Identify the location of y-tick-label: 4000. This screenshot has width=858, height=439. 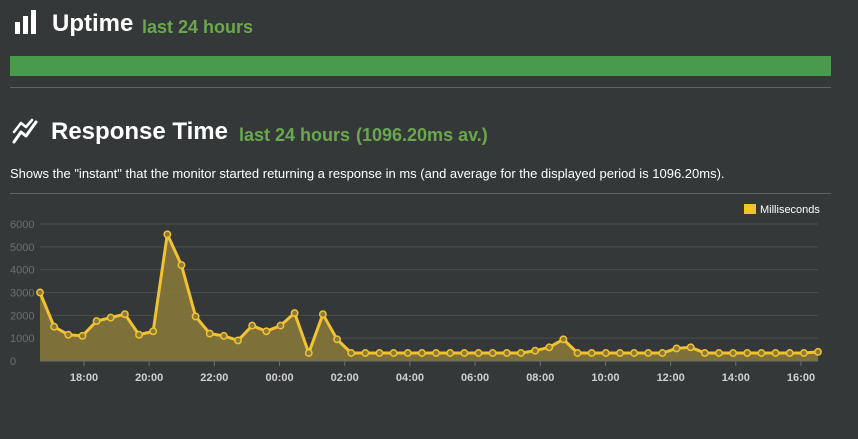
(22, 271).